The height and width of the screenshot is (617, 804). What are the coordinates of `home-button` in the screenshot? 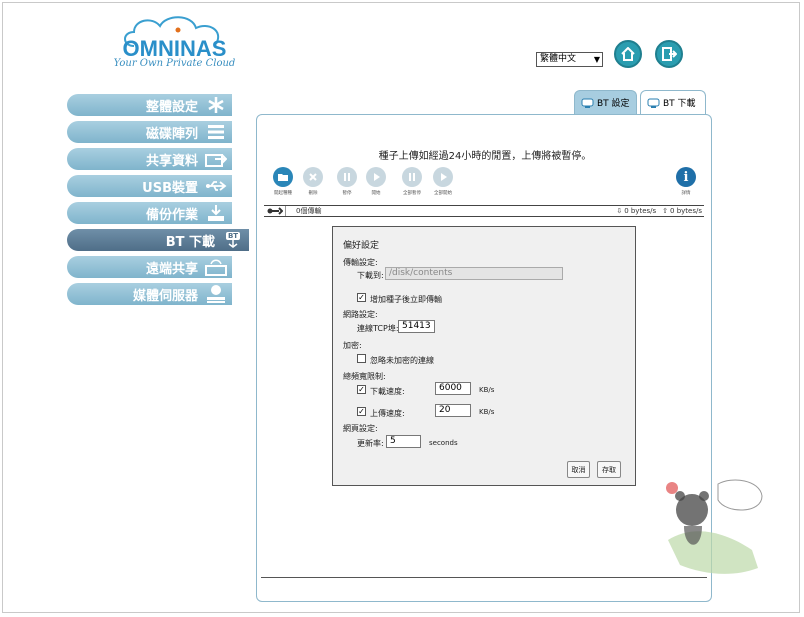 It's located at (628, 54).